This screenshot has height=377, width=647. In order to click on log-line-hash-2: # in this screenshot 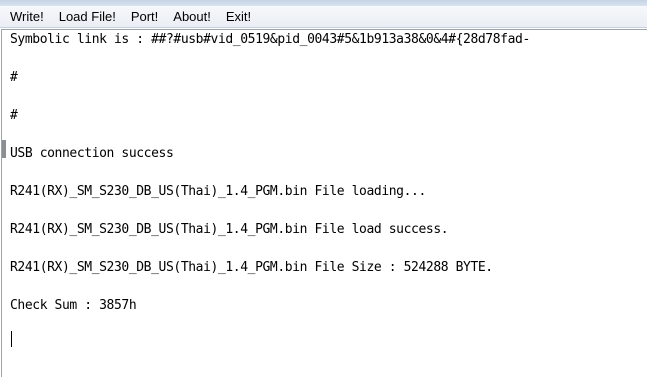, I will do `click(14, 115)`.